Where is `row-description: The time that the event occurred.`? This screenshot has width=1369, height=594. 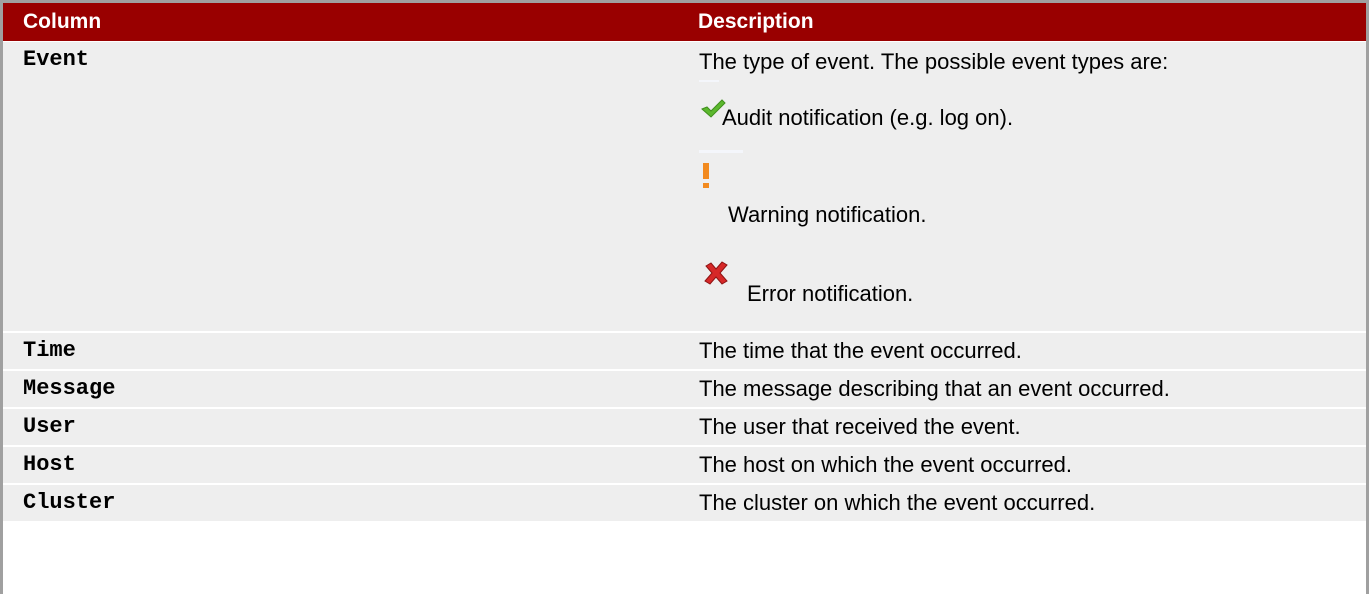
row-description: The time that the event occurred. is located at coordinates (1025, 350).